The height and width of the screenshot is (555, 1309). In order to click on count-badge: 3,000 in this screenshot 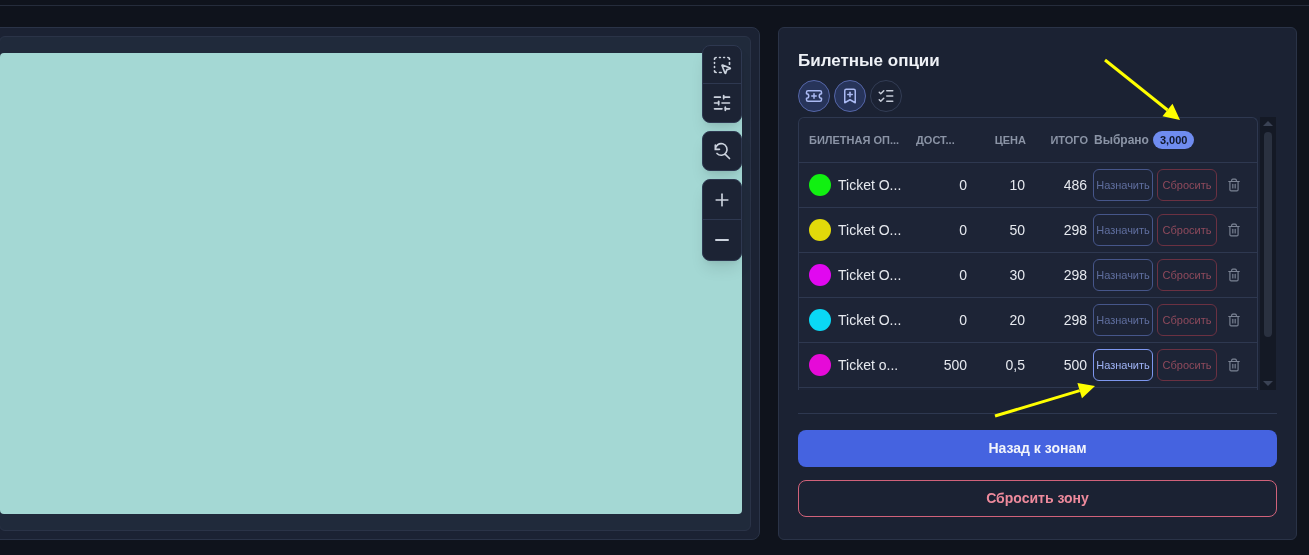, I will do `click(1173, 140)`.